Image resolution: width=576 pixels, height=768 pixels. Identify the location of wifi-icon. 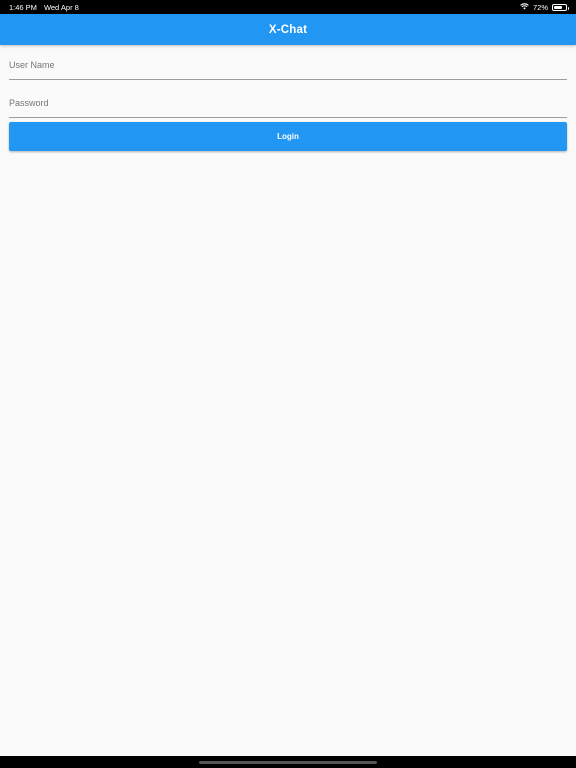
(524, 7).